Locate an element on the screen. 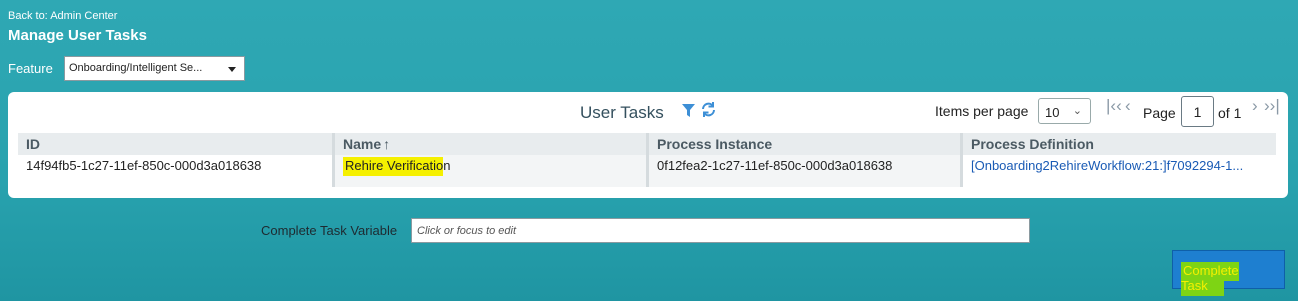  complete-task-button: Complete Task is located at coordinates (1228, 273).